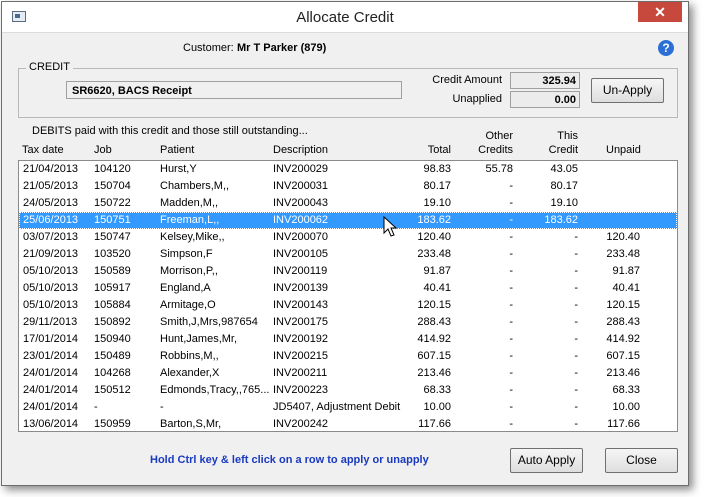  I want to click on cell-date: 29/11/2013, so click(50, 322).